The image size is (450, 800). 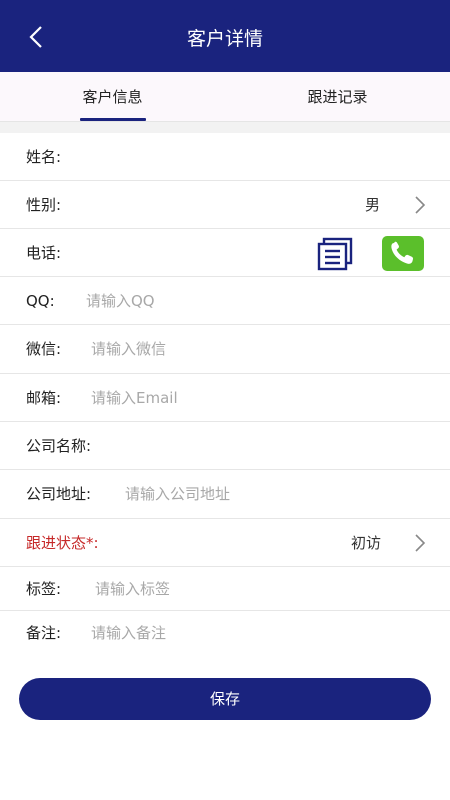 I want to click on call-button, so click(x=403, y=253).